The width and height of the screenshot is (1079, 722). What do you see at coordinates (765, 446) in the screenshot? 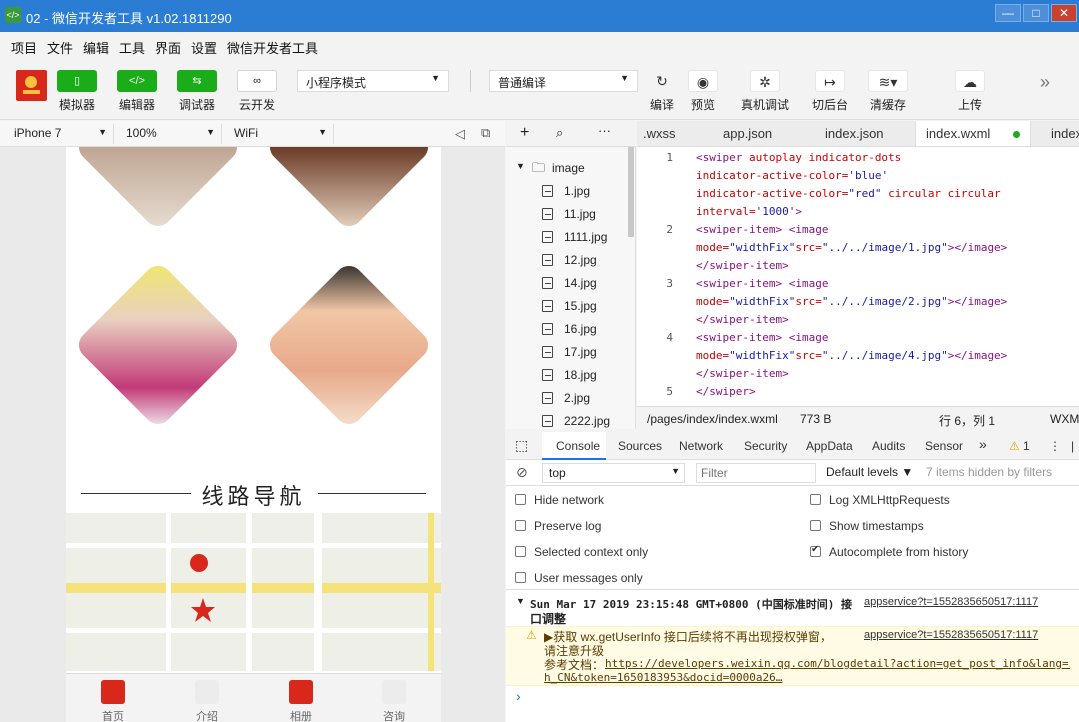
I see `tab-security: Security` at bounding box center [765, 446].